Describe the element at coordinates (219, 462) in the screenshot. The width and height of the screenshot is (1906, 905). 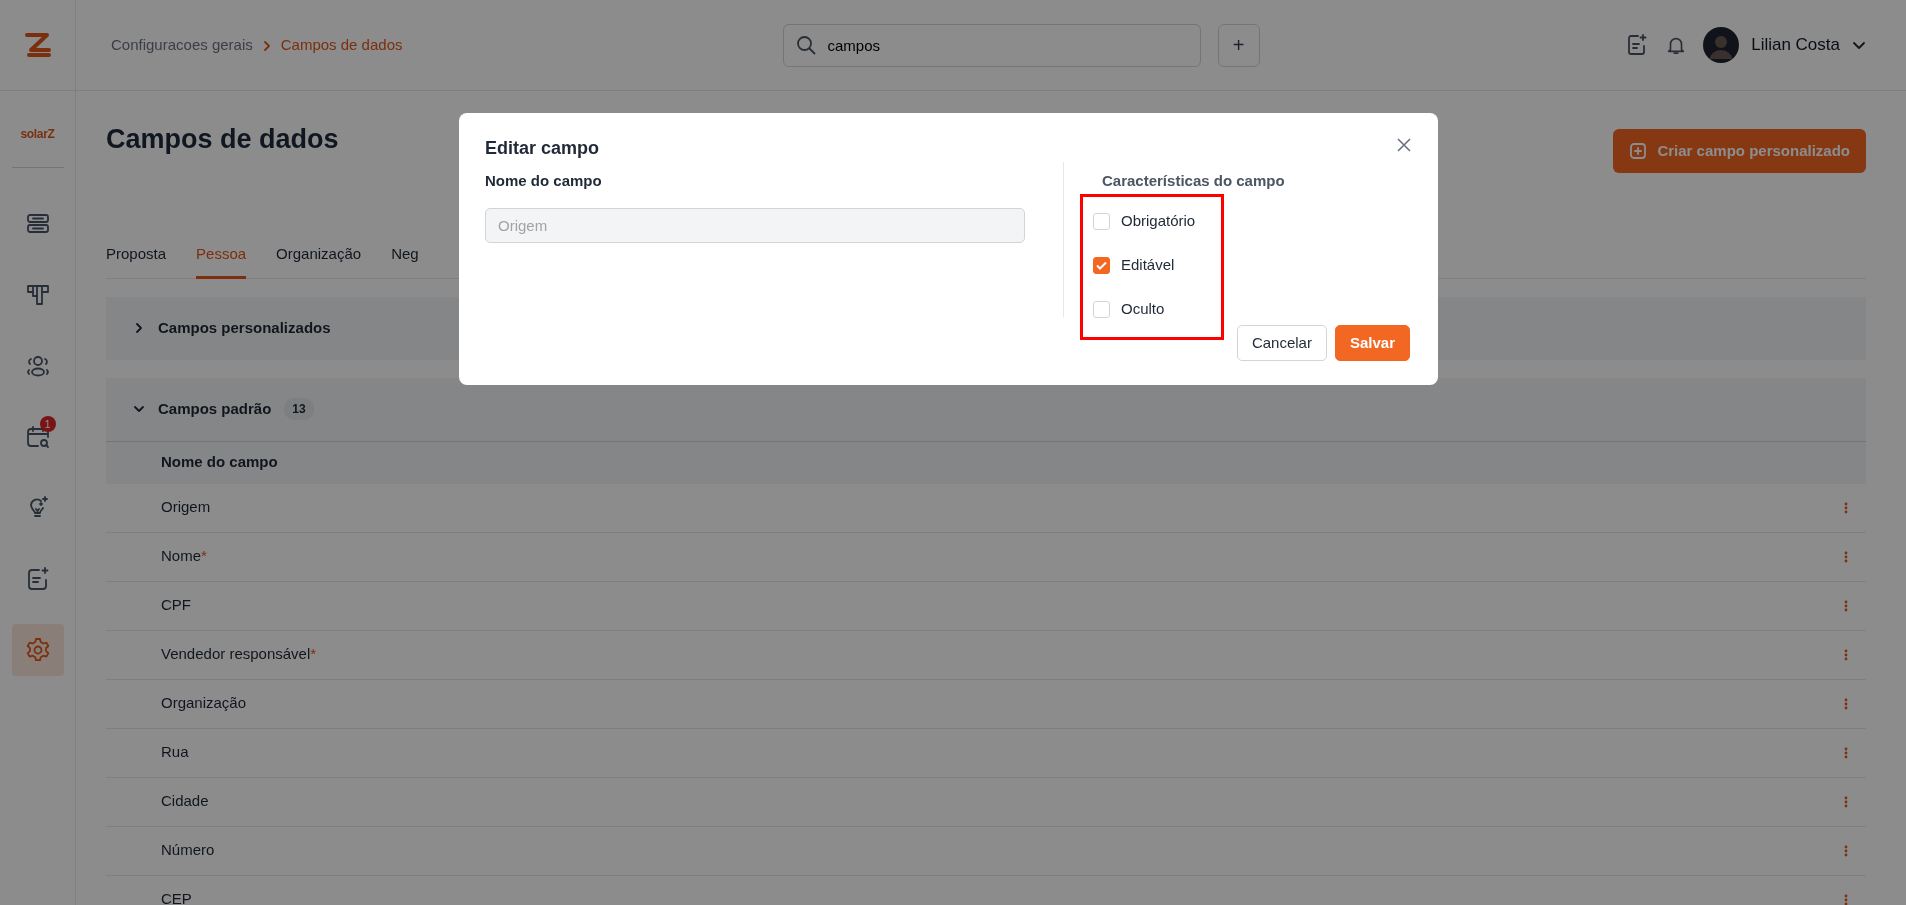
I see `column-header: Nome do campo` at that location.